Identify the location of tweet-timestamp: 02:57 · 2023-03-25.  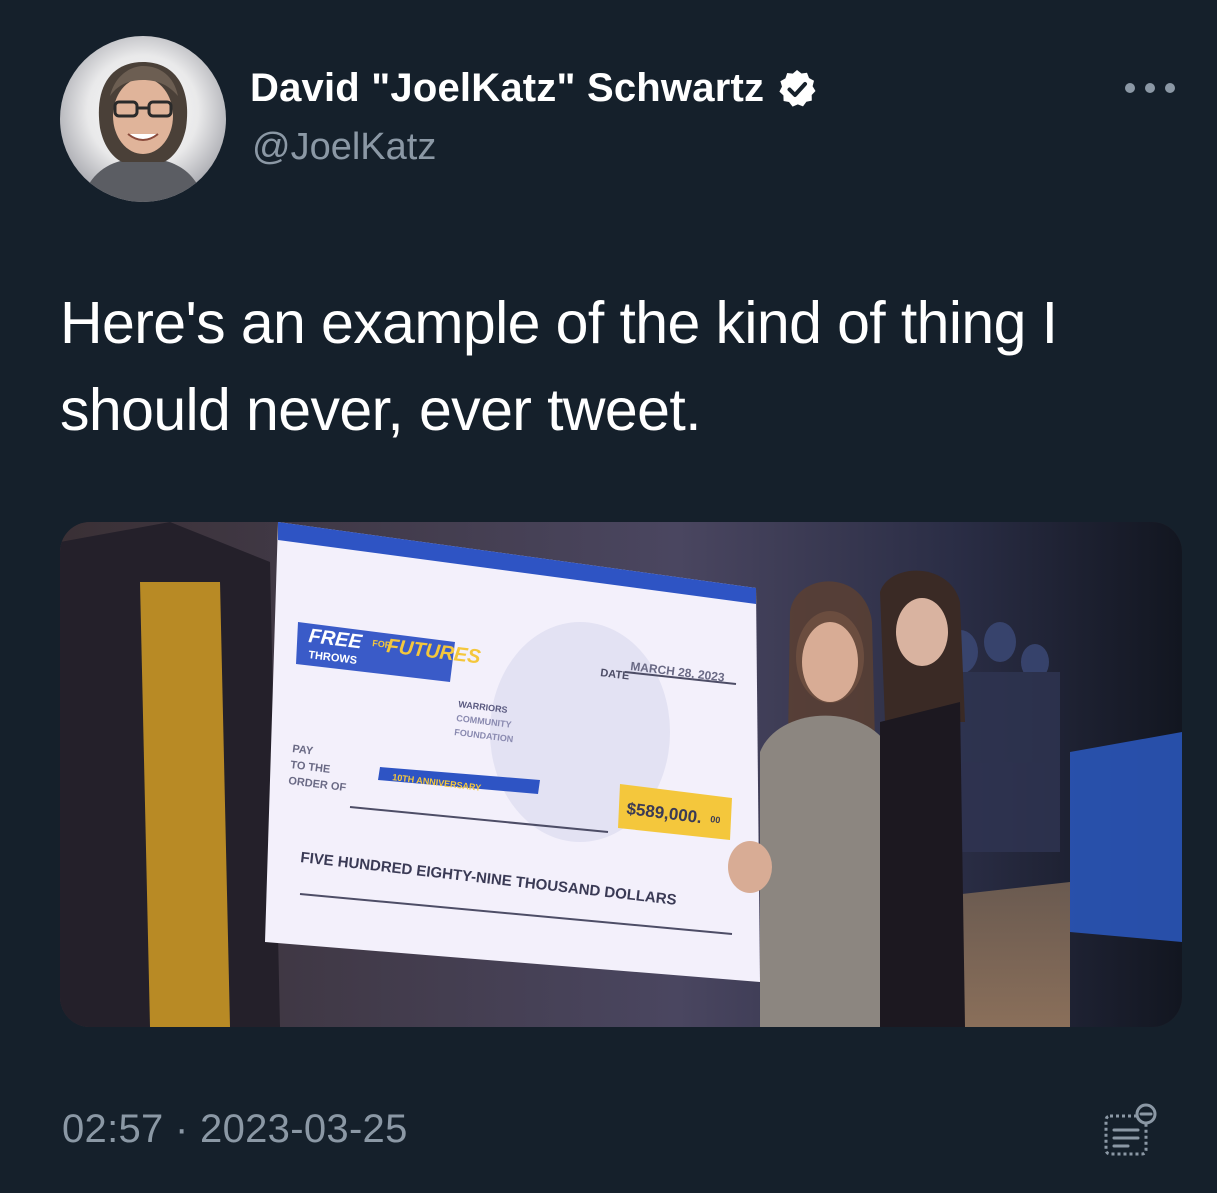
(235, 1129).